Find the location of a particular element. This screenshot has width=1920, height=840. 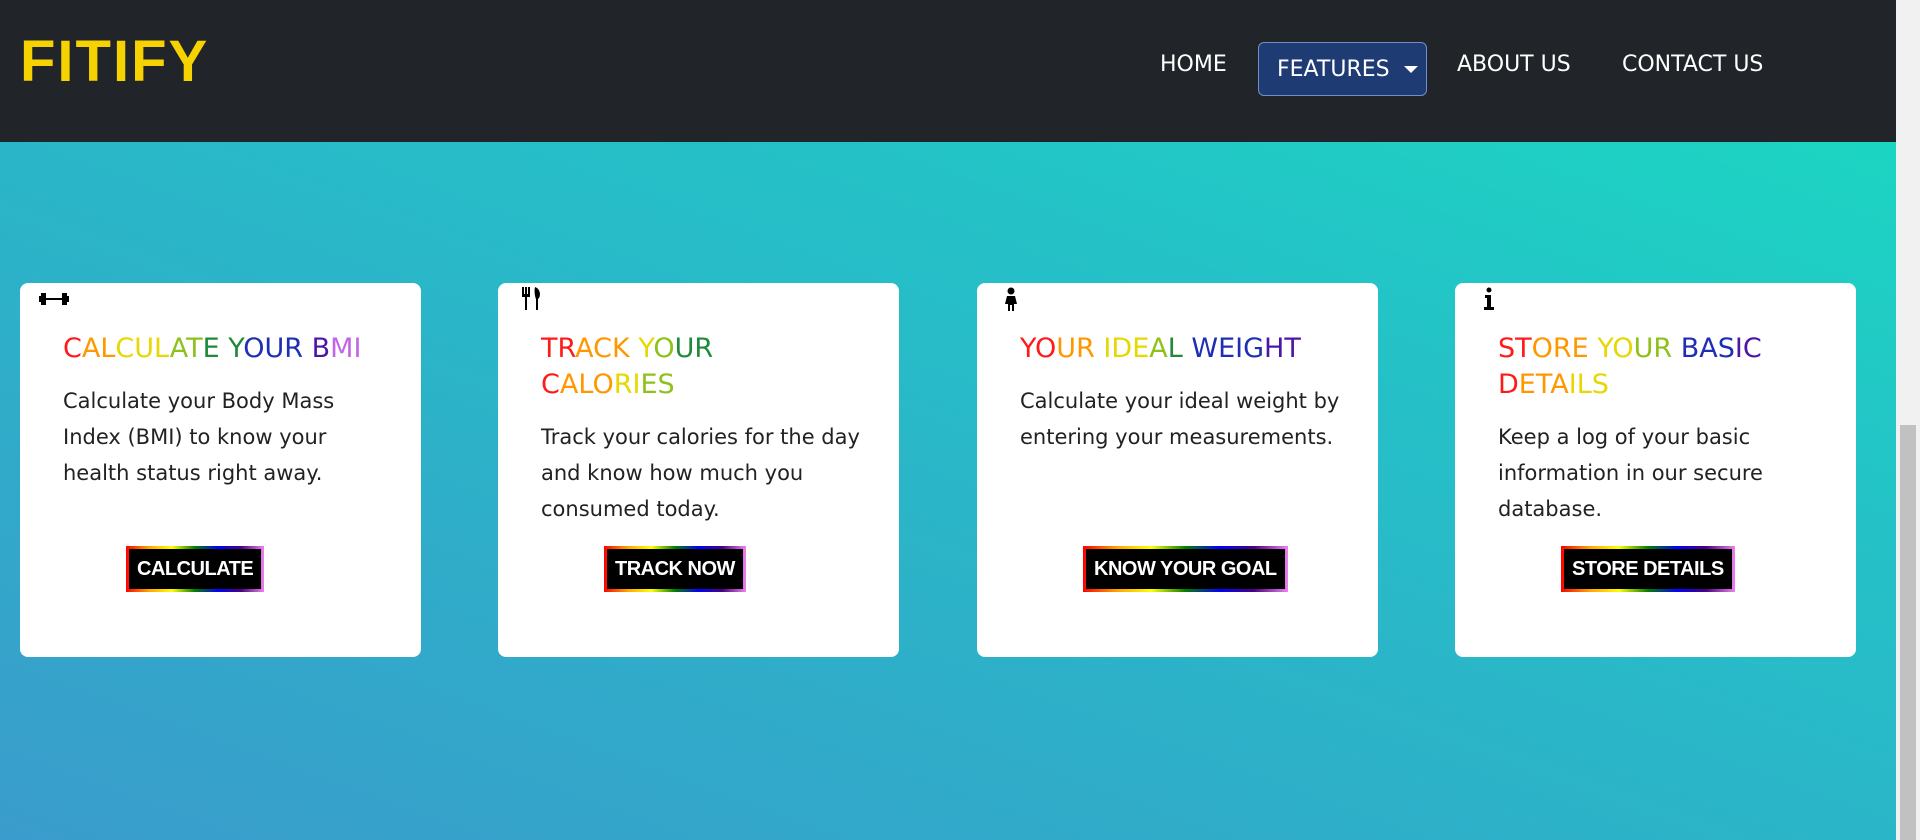

store-details-button-border: STORE DETAILS is located at coordinates (1648, 569).